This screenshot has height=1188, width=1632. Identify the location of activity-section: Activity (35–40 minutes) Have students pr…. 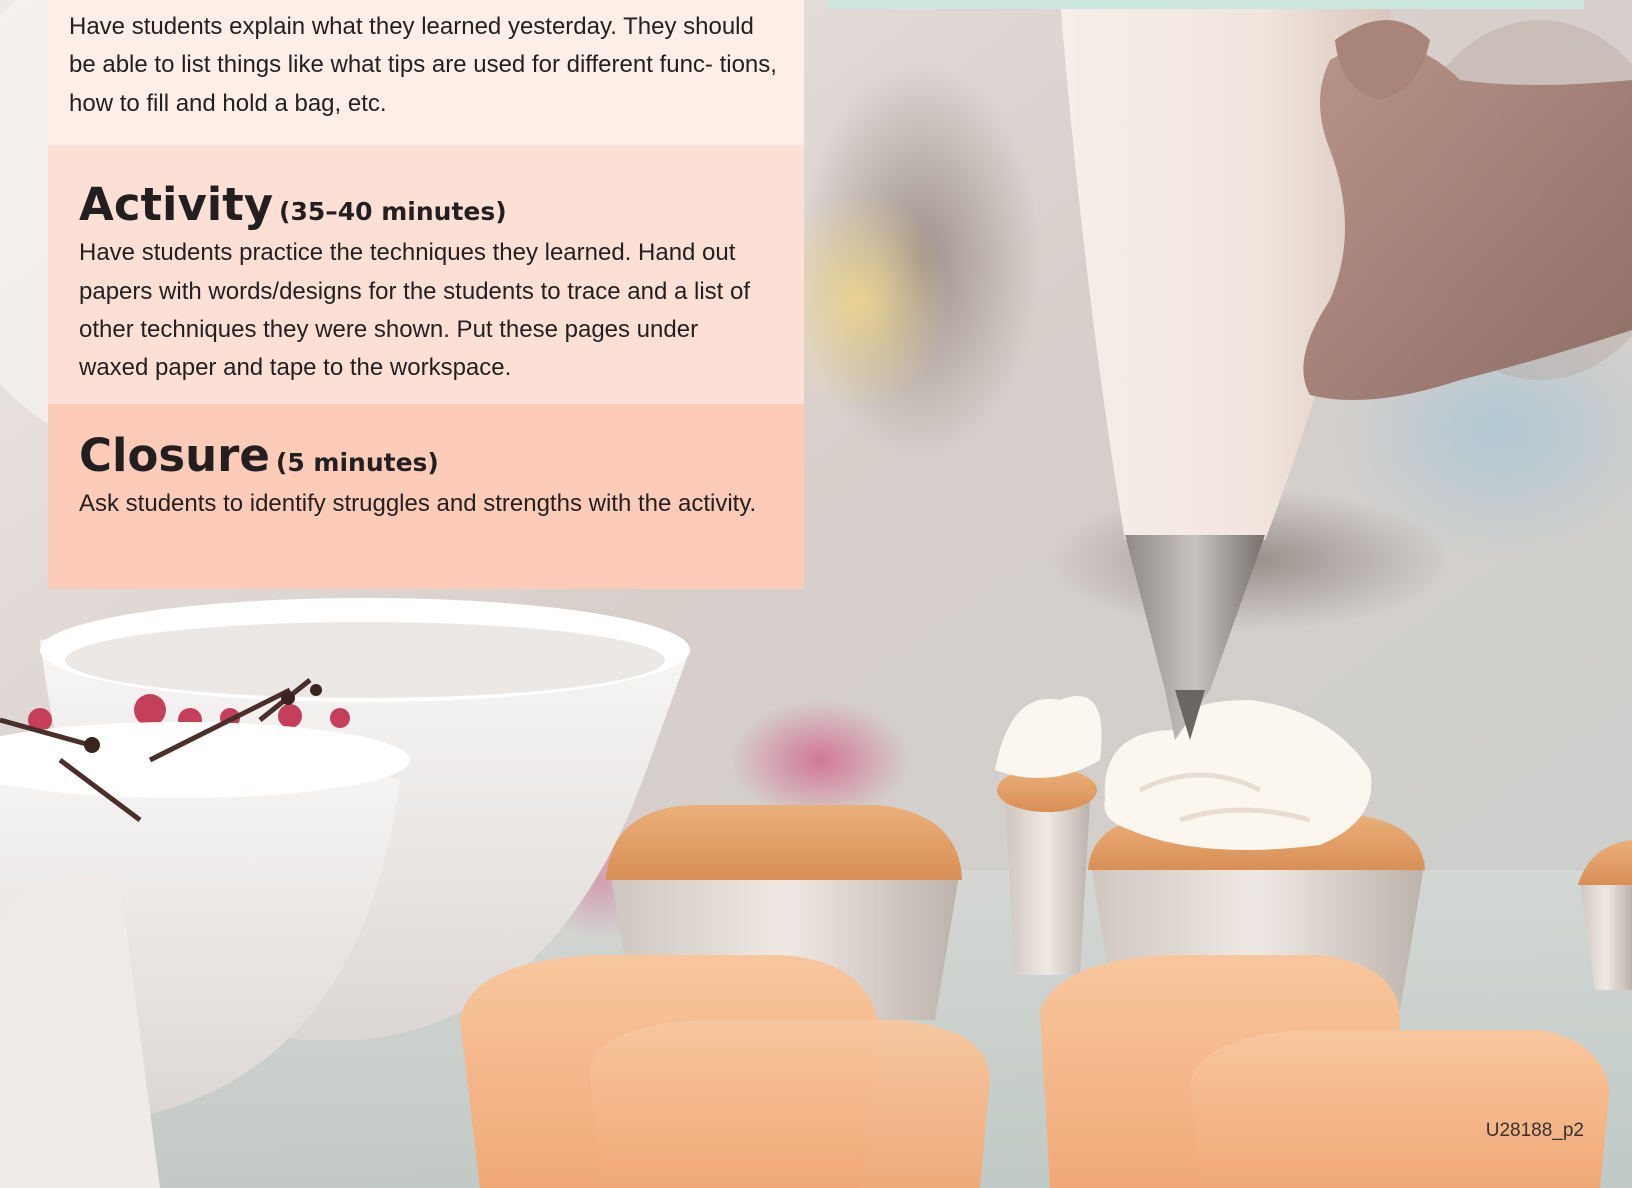
(426, 274).